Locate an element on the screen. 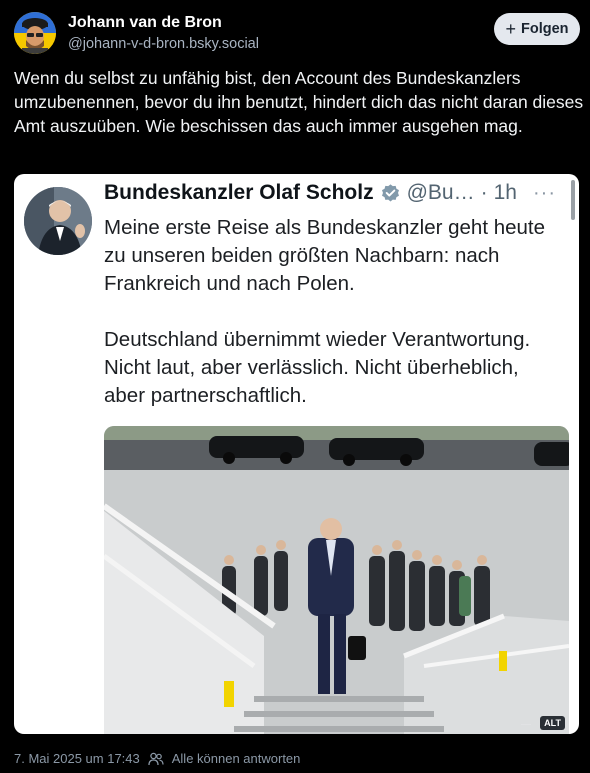  author-avatar-image is located at coordinates (35, 33).